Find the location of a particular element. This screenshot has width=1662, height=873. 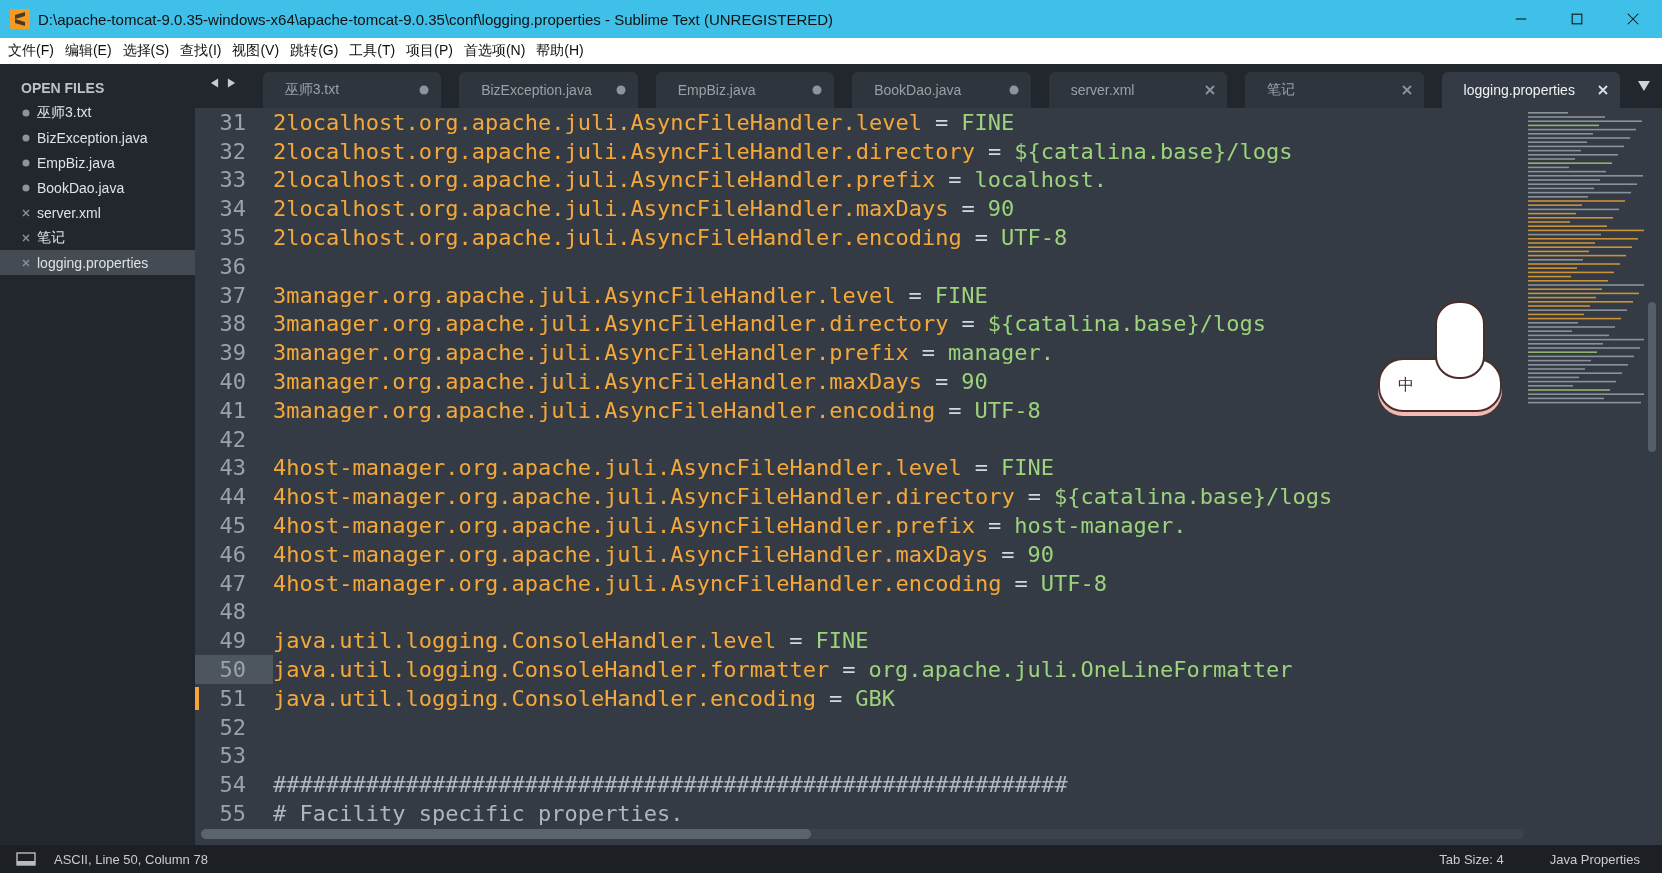

tab: EmpBiz.java is located at coordinates (745, 90).